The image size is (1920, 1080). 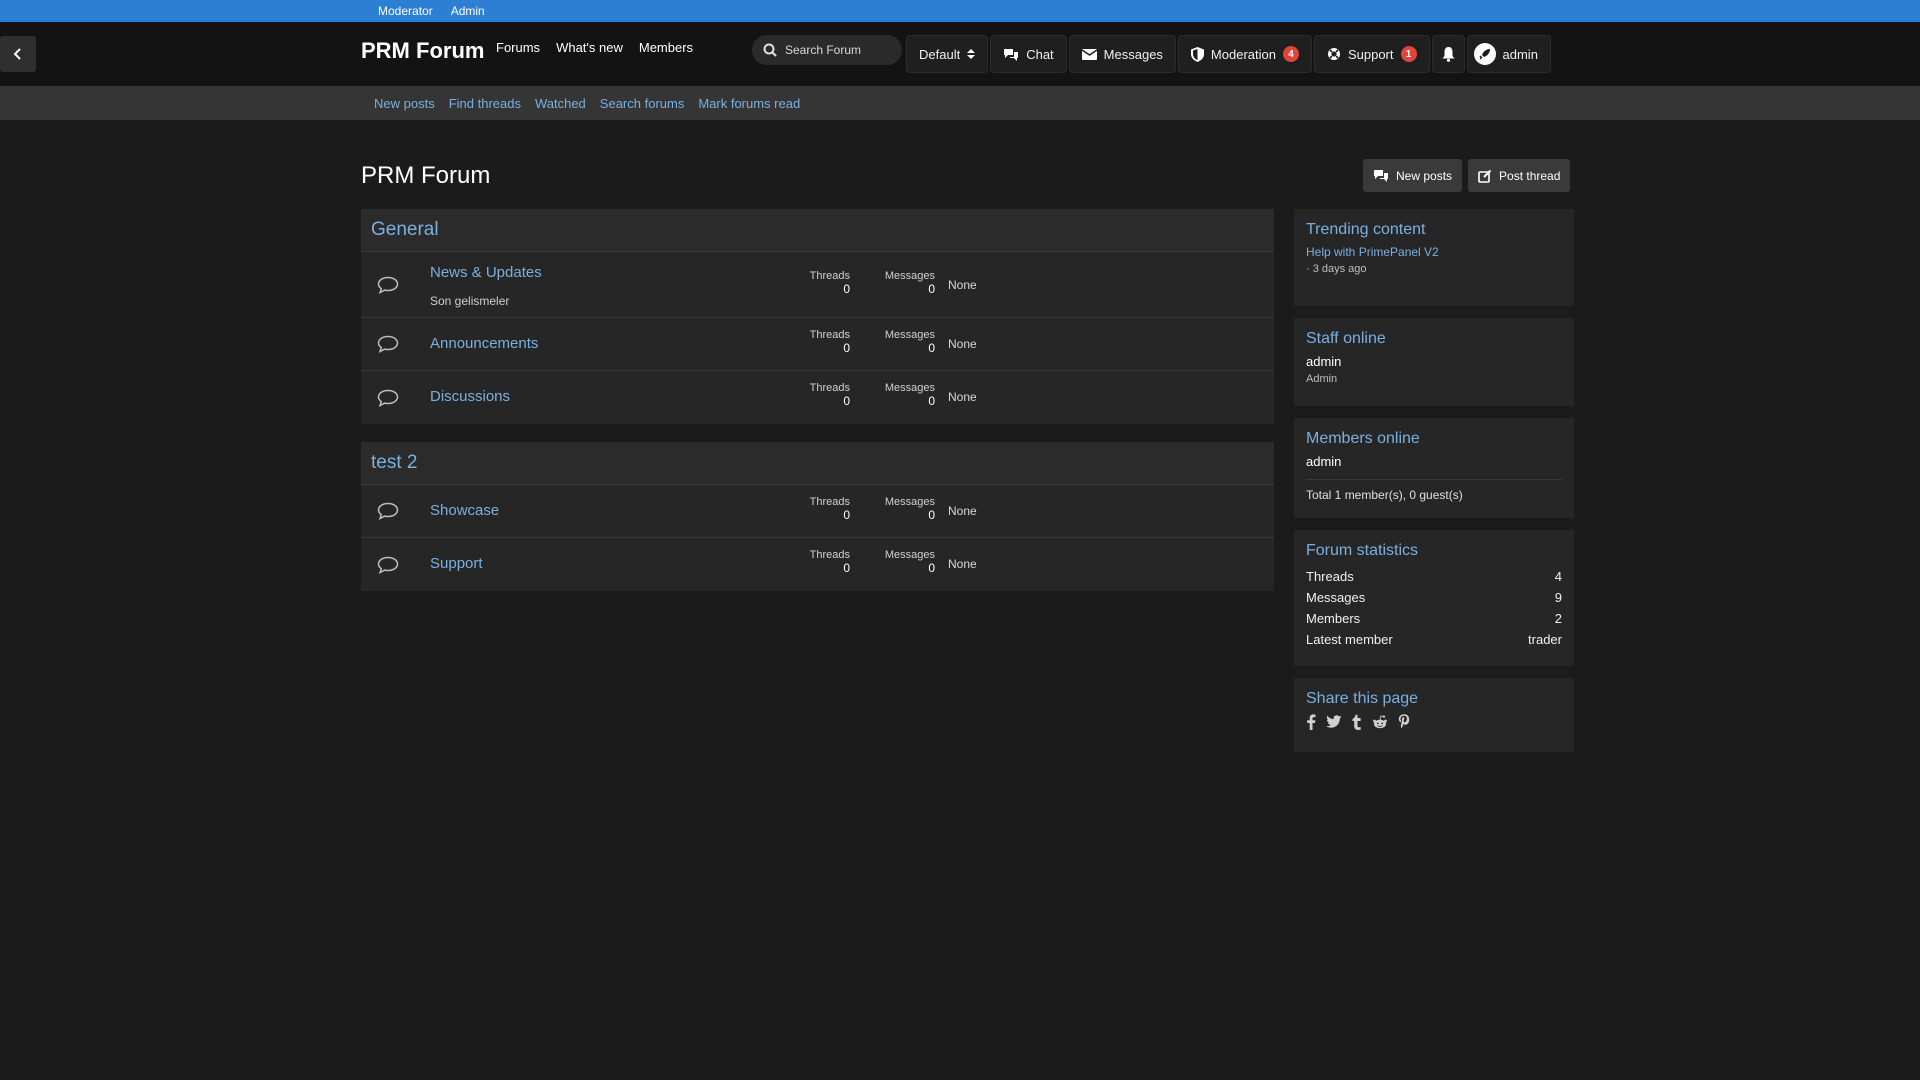 I want to click on stat-row: Messages 9, so click(x=1434, y=597).